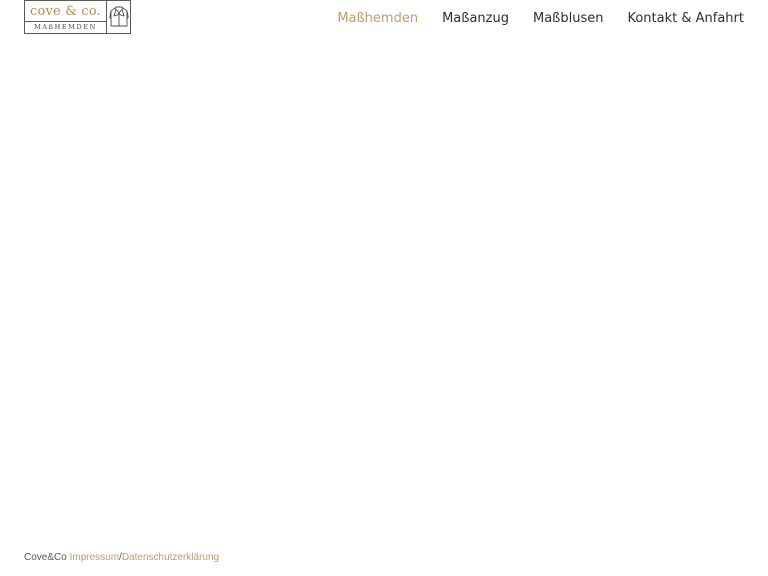 Image resolution: width=768 pixels, height=576 pixels. I want to click on logo-brand-name: cove & co., so click(65, 11).